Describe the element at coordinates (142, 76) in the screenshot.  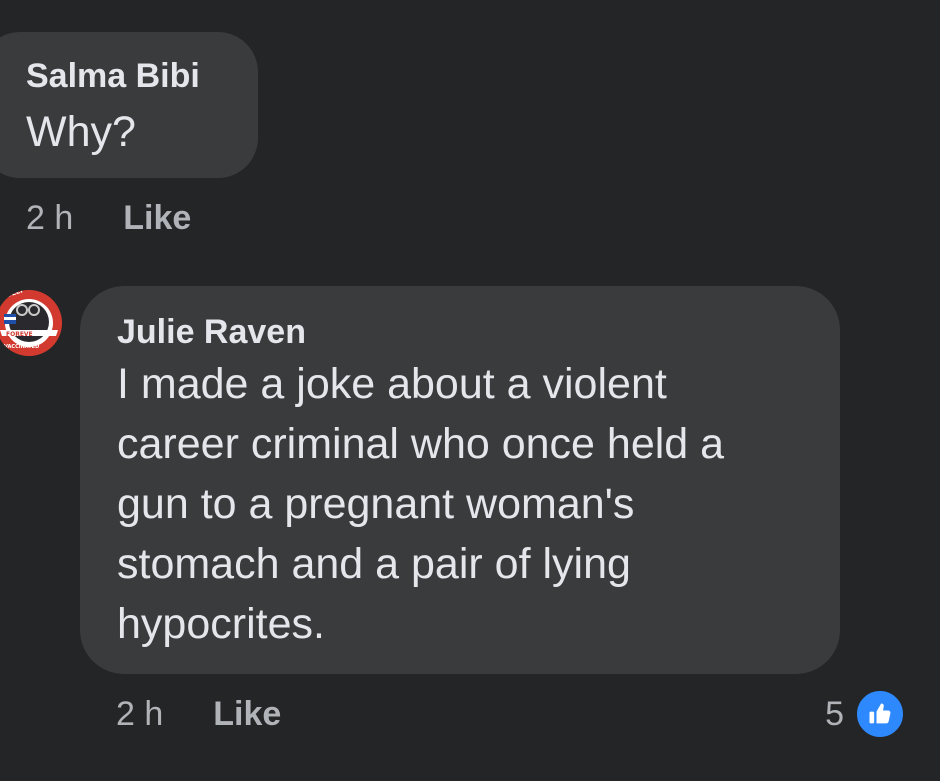
I see `comment-author: Salma Bibi` at that location.